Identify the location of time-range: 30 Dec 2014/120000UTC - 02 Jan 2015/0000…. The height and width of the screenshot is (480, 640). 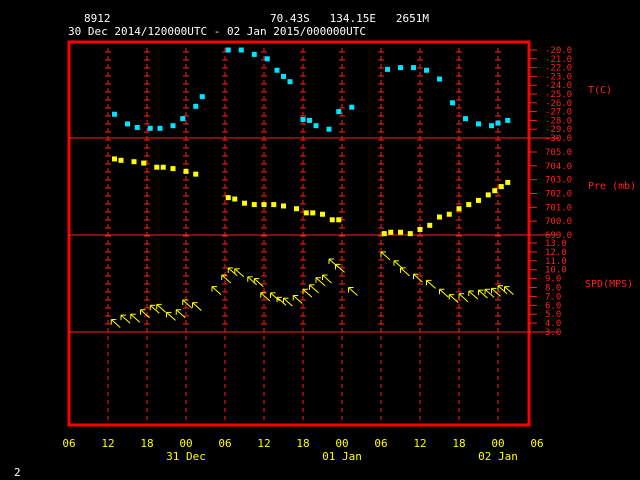
(217, 31).